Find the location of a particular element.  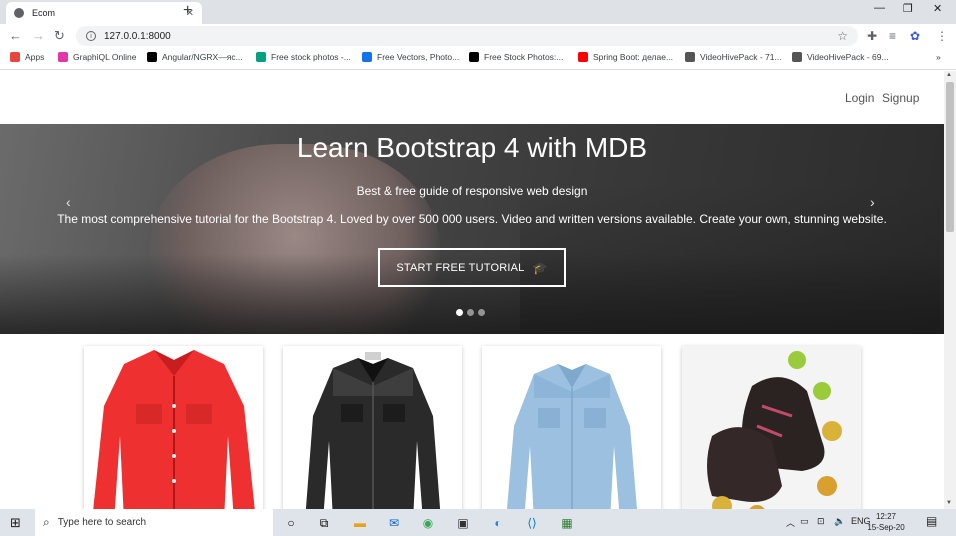

browser-toolbar: ← → ↻ i 127.0.0.1:8000 ☆ ✚ ≡ ✿ ⋮ is located at coordinates (478, 36).